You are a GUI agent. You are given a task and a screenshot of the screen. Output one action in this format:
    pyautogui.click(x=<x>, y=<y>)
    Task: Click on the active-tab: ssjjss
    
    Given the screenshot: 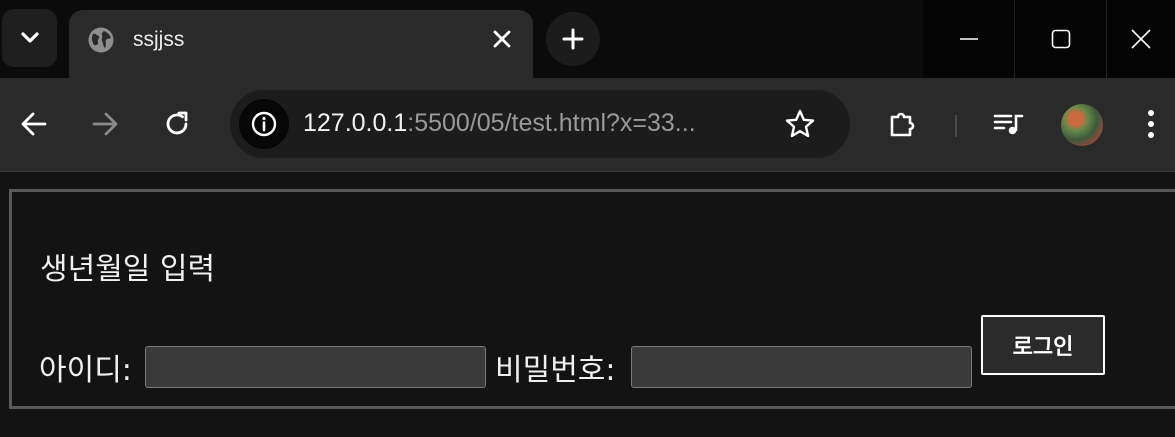 What is the action you would take?
    pyautogui.click(x=301, y=44)
    